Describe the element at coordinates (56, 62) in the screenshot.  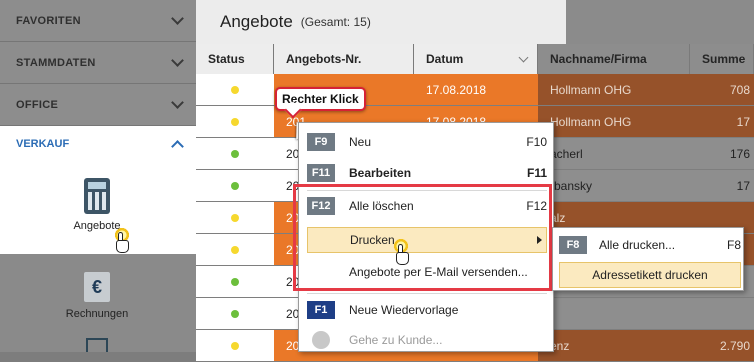
I see `sidebar-section-label: STAMMDATEN` at that location.